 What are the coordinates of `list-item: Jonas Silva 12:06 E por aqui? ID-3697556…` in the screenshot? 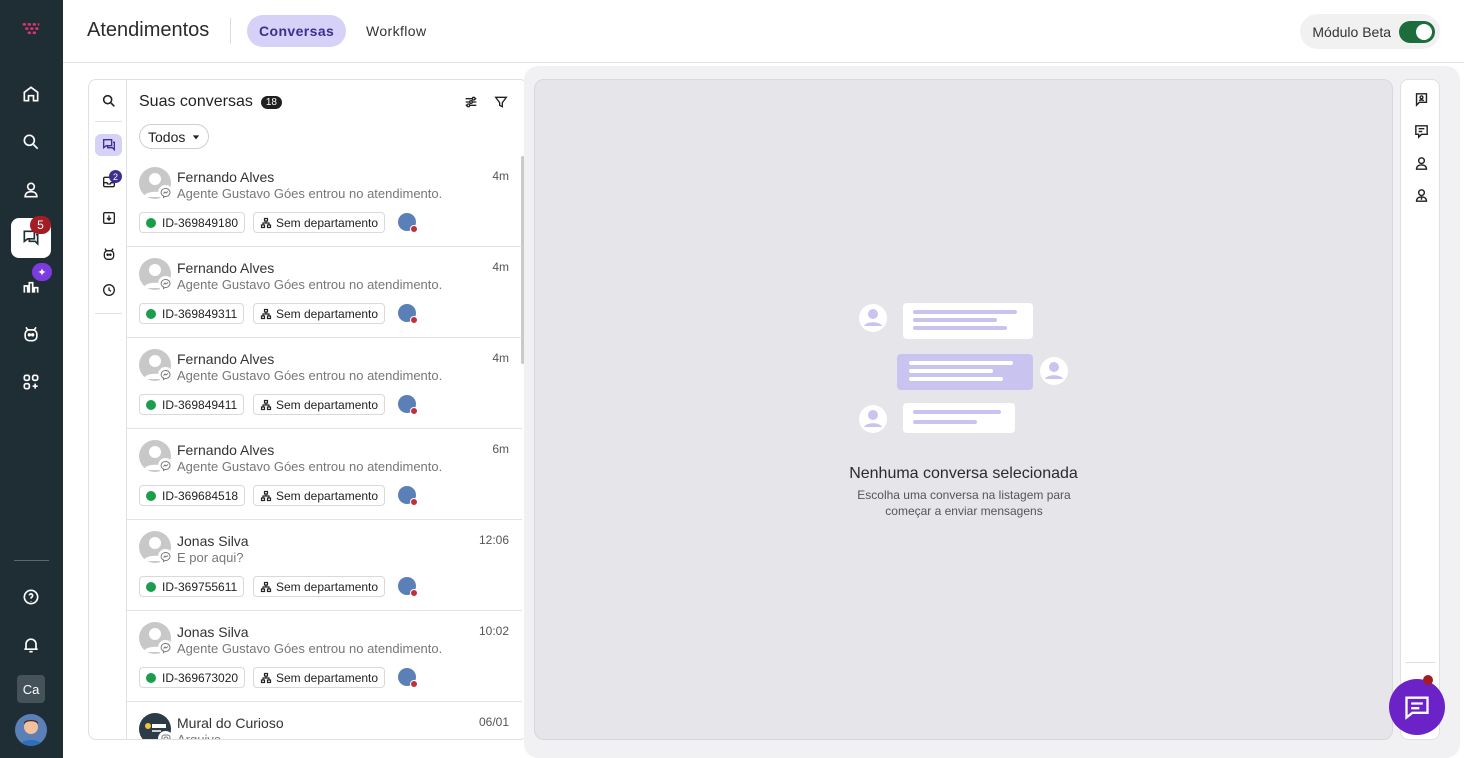 It's located at (324, 565).